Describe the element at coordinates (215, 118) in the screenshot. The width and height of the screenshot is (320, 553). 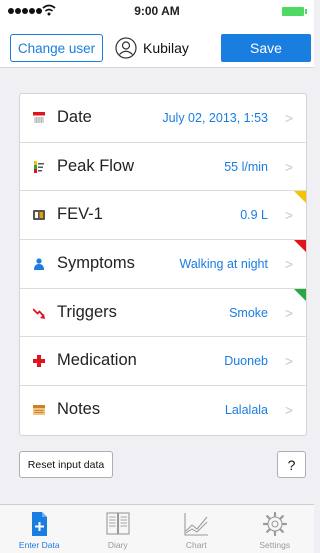
I see `row-value: July 02, 2013, 1:53` at that location.